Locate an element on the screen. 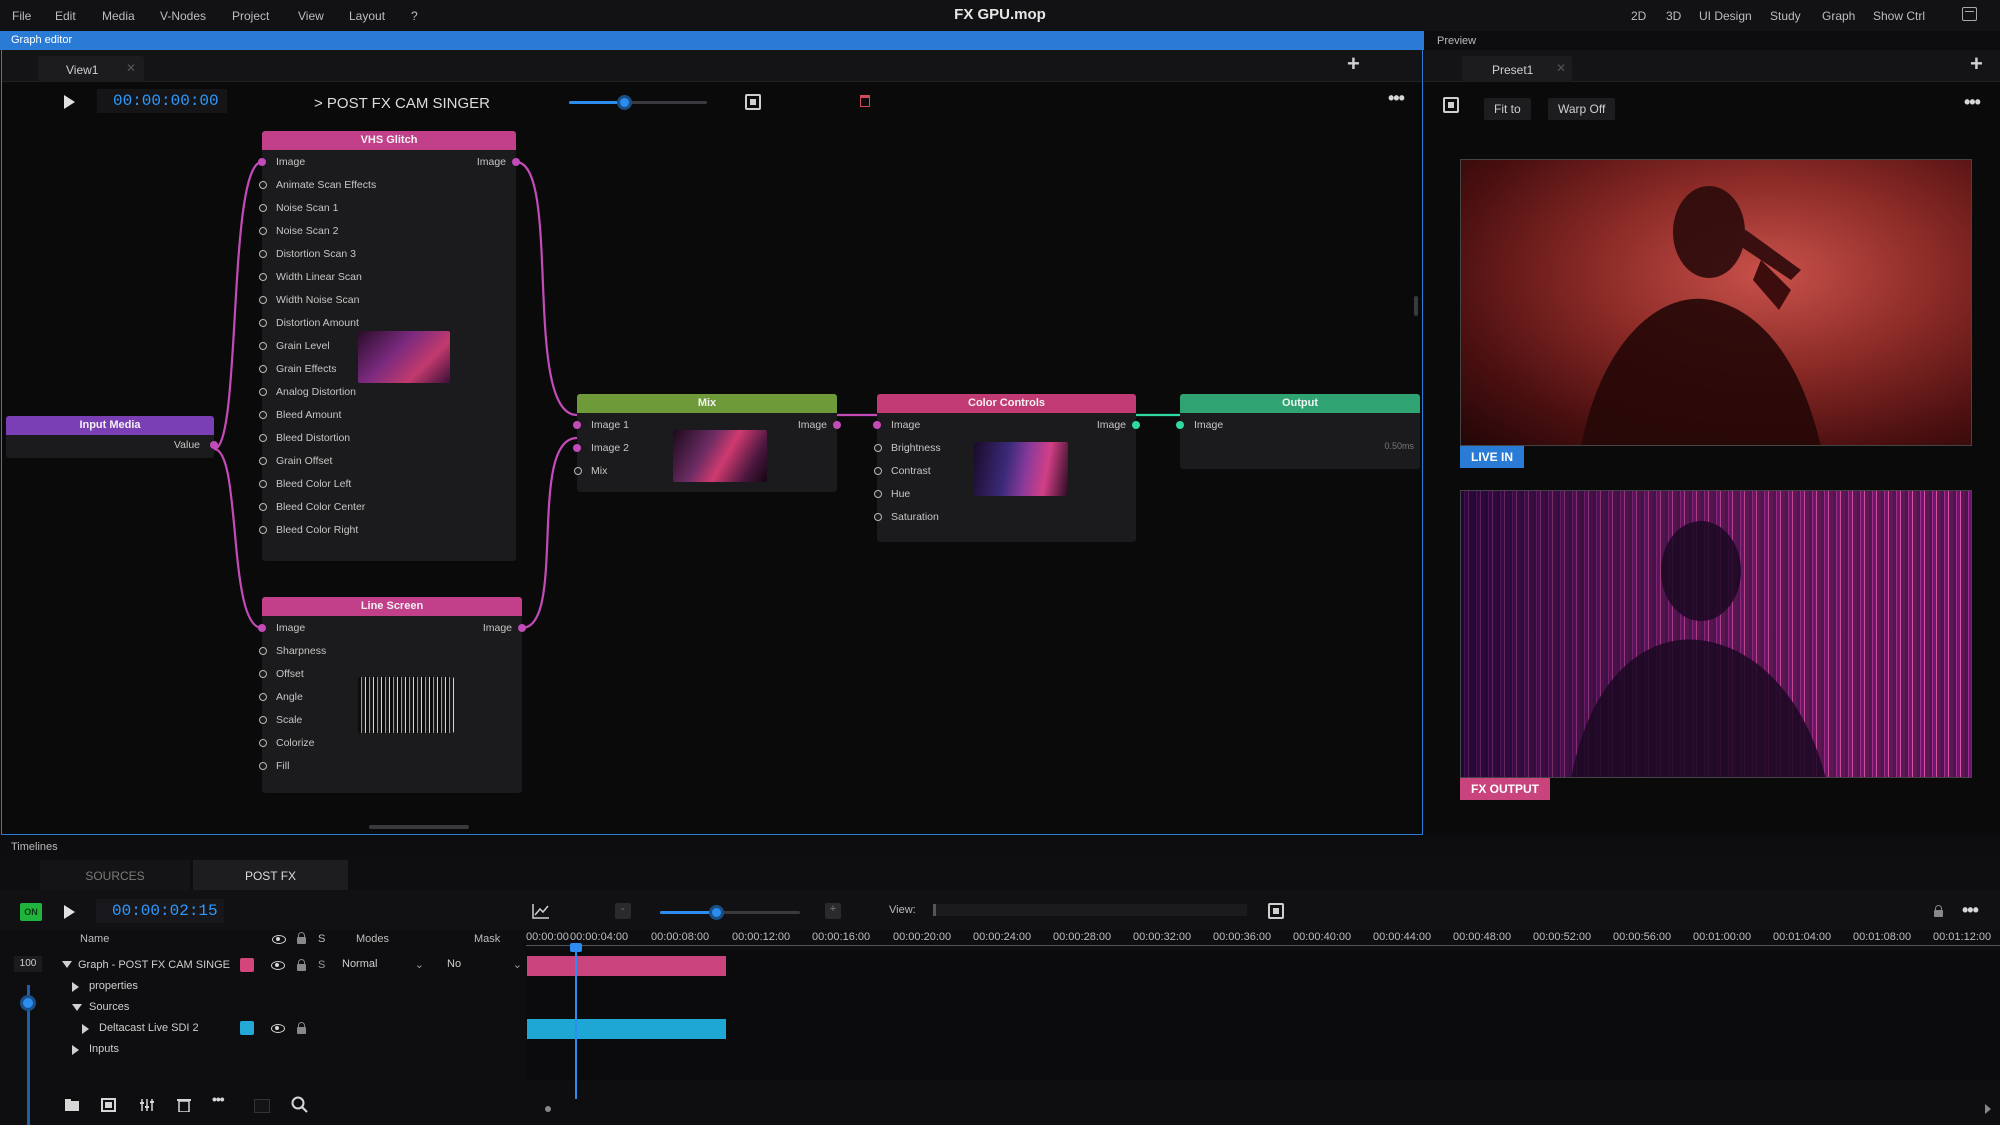 This screenshot has height=1125, width=2000. node-input-media: Input Media Value is located at coordinates (112, 437).